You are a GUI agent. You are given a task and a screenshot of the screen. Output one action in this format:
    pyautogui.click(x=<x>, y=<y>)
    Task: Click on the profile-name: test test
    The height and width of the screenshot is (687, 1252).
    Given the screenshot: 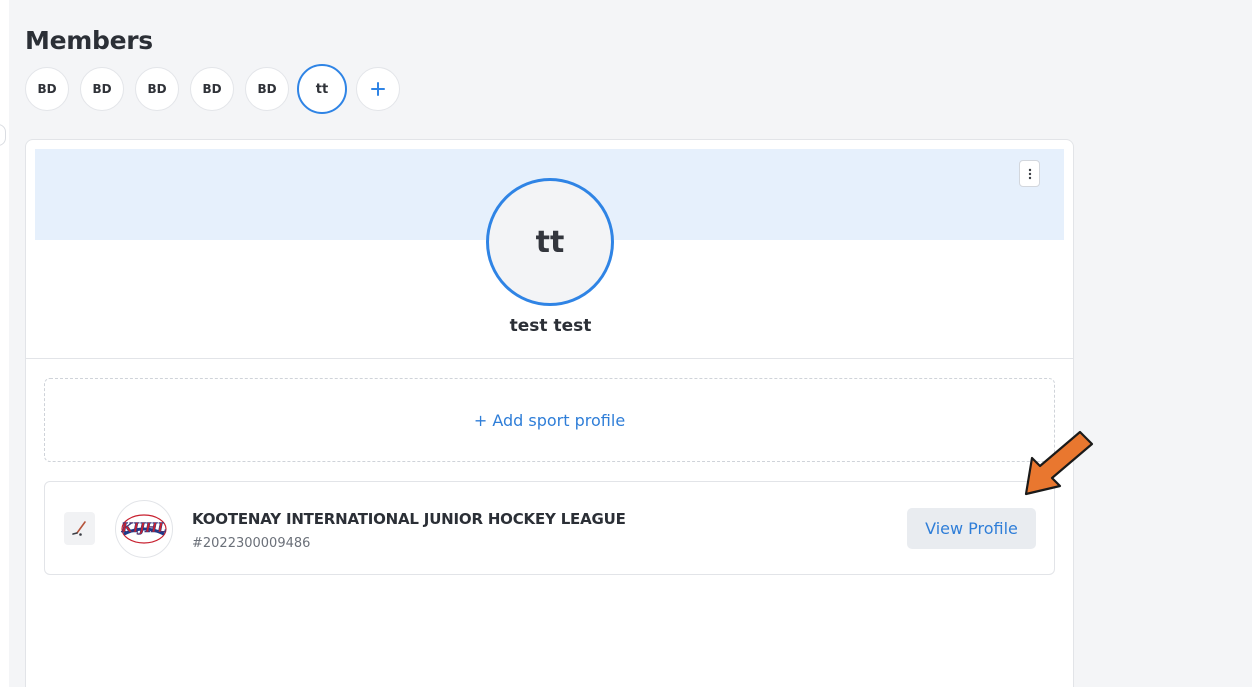 What is the action you would take?
    pyautogui.click(x=550, y=326)
    